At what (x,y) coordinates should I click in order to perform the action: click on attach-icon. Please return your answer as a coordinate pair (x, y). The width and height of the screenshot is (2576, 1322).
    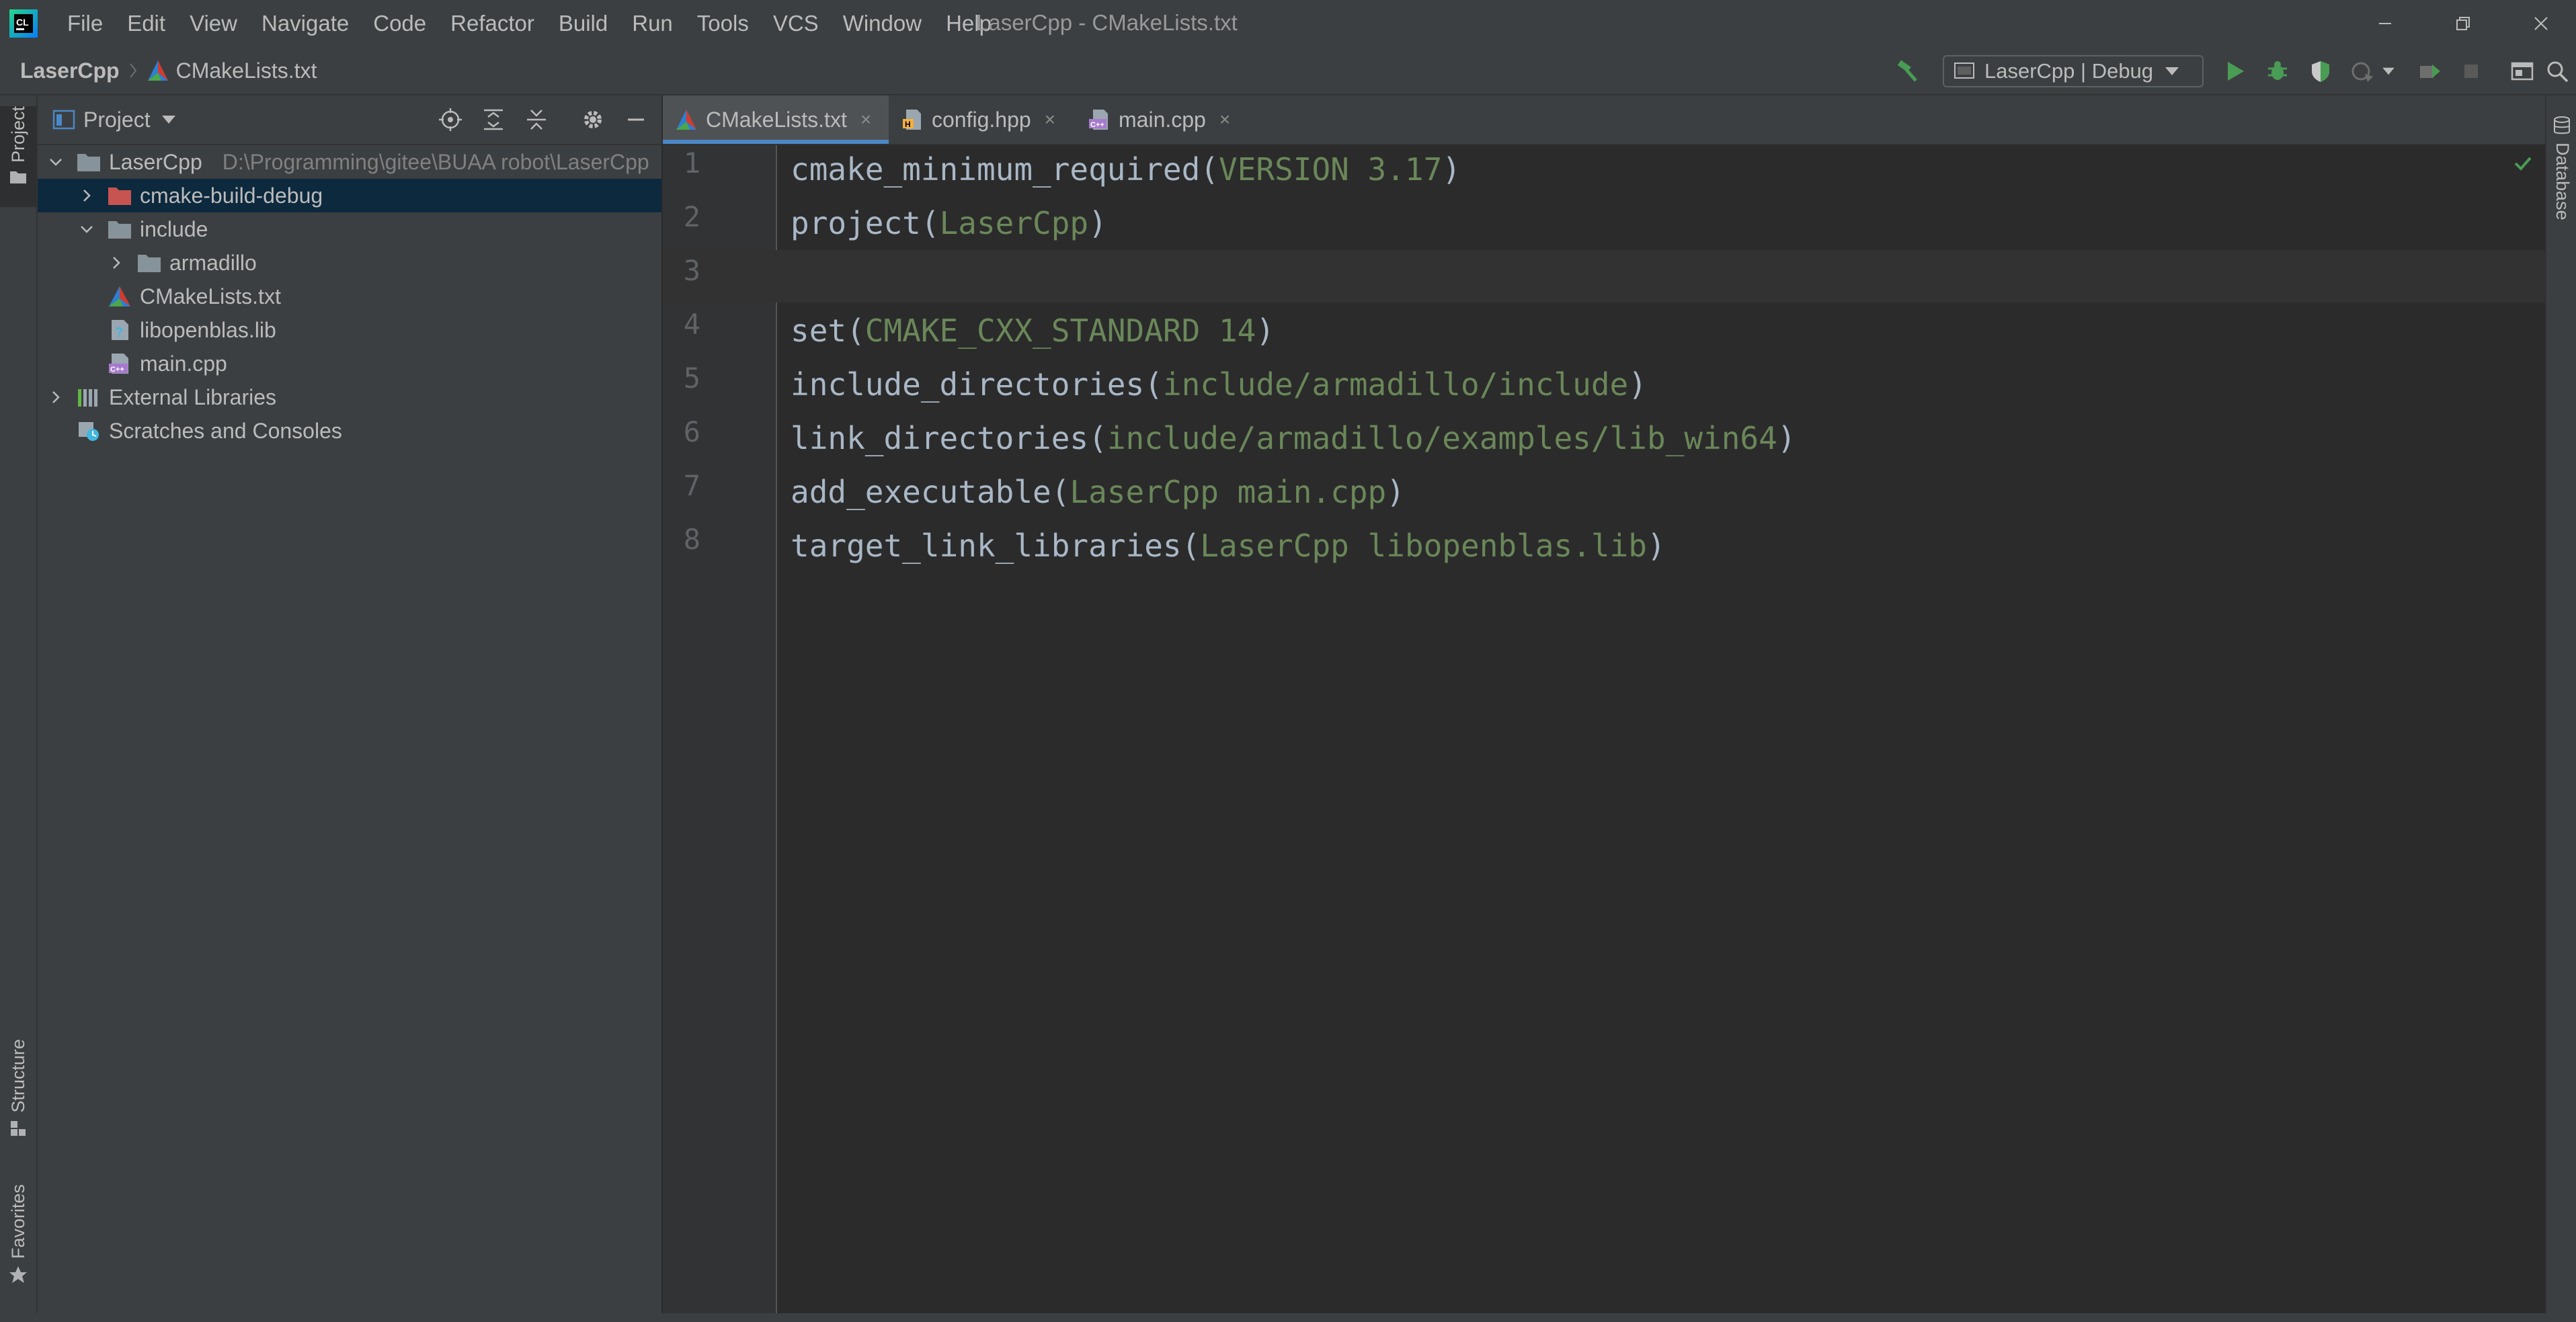
    Looking at the image, I should click on (2430, 71).